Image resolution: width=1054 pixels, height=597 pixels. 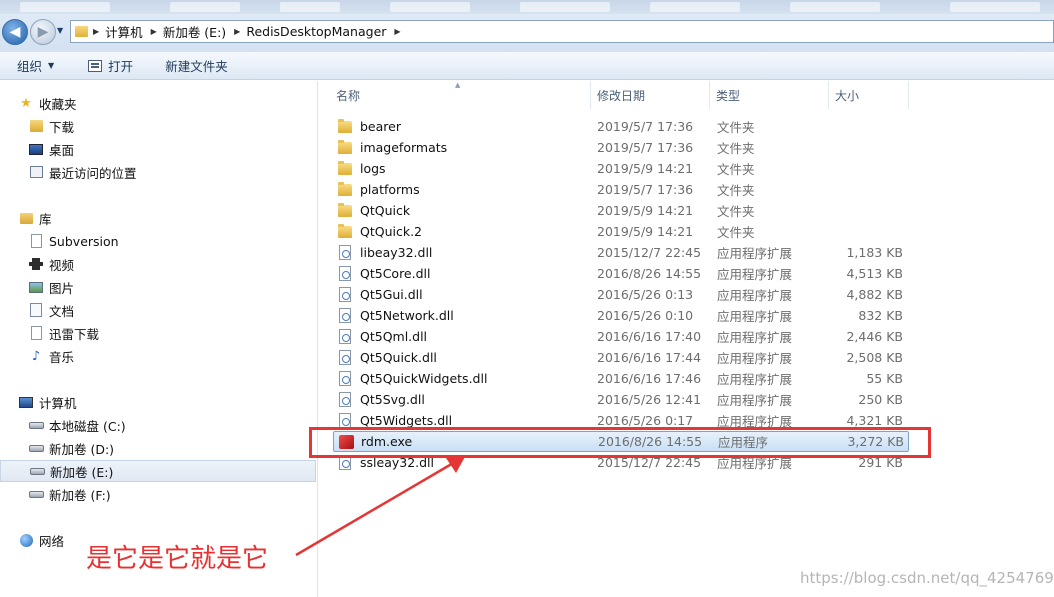 I want to click on nav-videos: 视频, so click(x=159, y=264).